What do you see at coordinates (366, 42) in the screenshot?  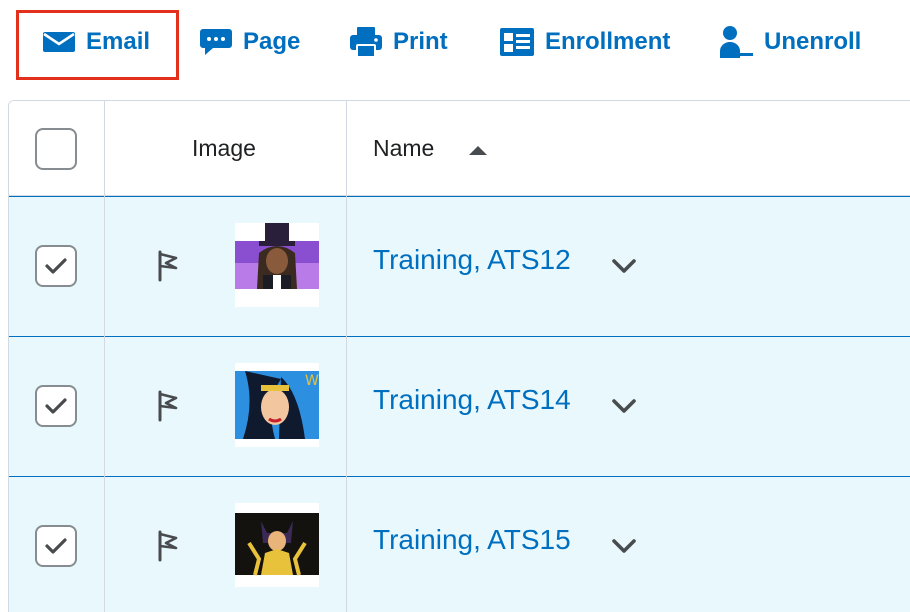 I see `printer-icon` at bounding box center [366, 42].